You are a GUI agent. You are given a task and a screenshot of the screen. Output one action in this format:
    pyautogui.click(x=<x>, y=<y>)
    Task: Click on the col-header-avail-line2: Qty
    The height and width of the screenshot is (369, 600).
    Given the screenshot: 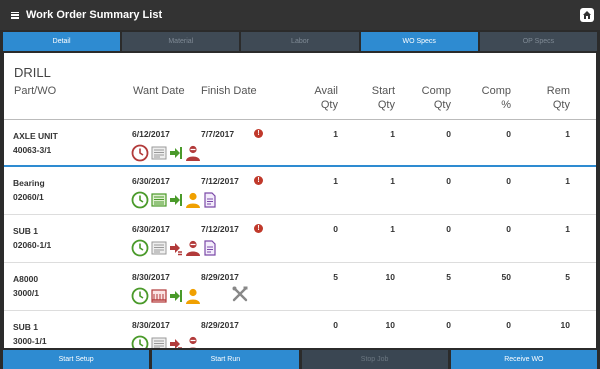 What is the action you would take?
    pyautogui.click(x=329, y=105)
    